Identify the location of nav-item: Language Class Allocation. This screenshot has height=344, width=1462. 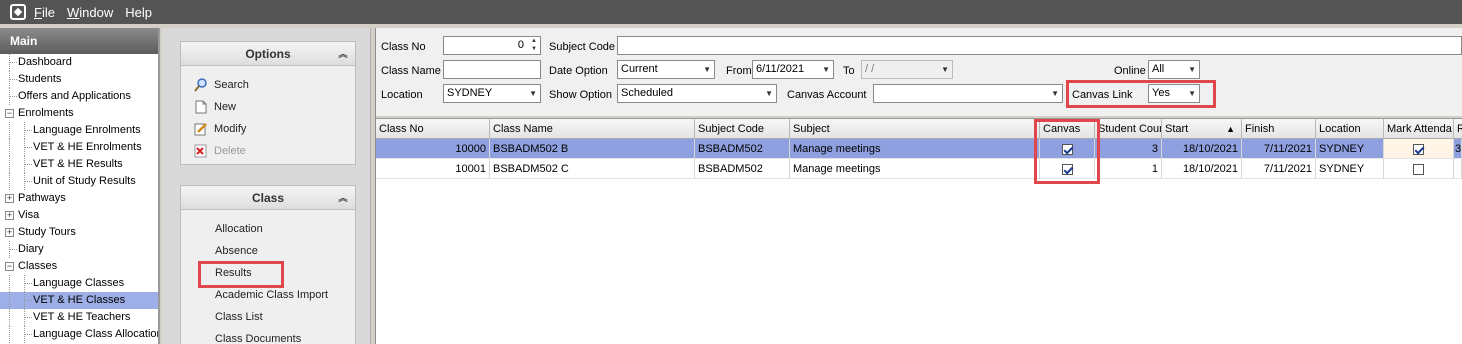
(79, 334).